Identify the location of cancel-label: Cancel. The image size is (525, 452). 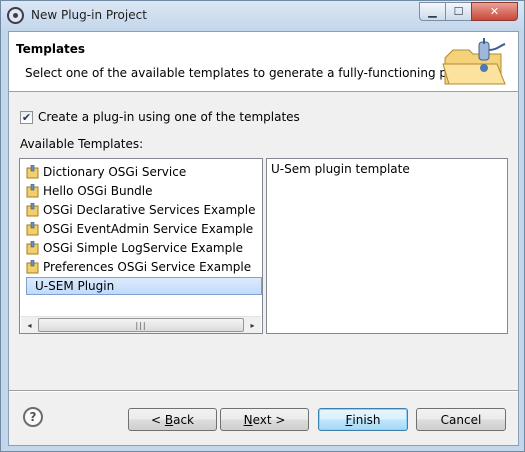
(461, 419).